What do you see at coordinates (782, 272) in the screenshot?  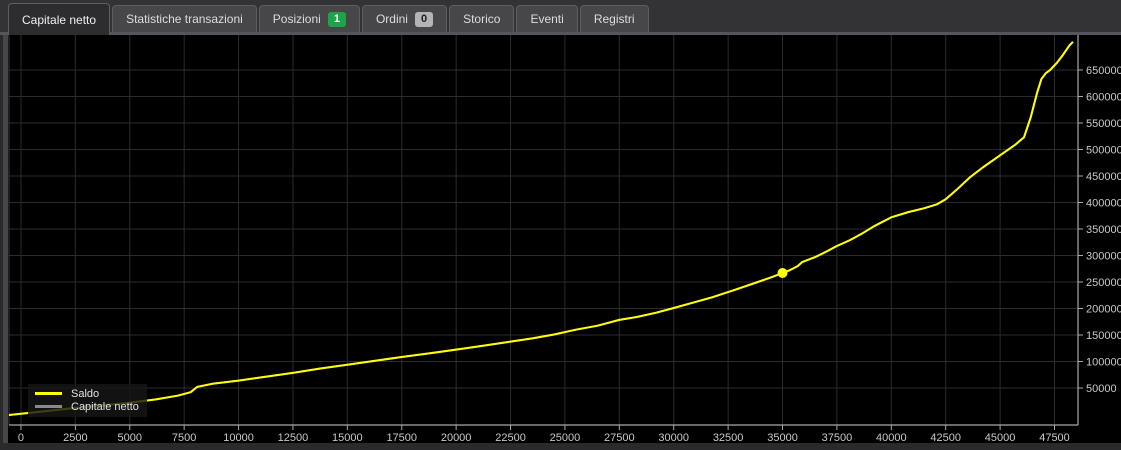 I see `current-point-marker` at bounding box center [782, 272].